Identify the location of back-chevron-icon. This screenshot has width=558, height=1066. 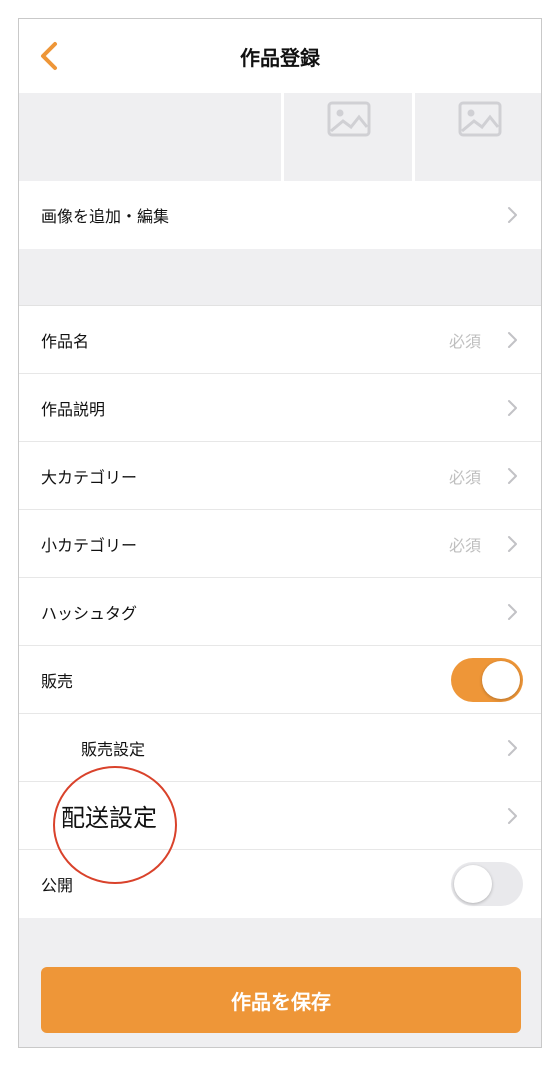
(49, 56).